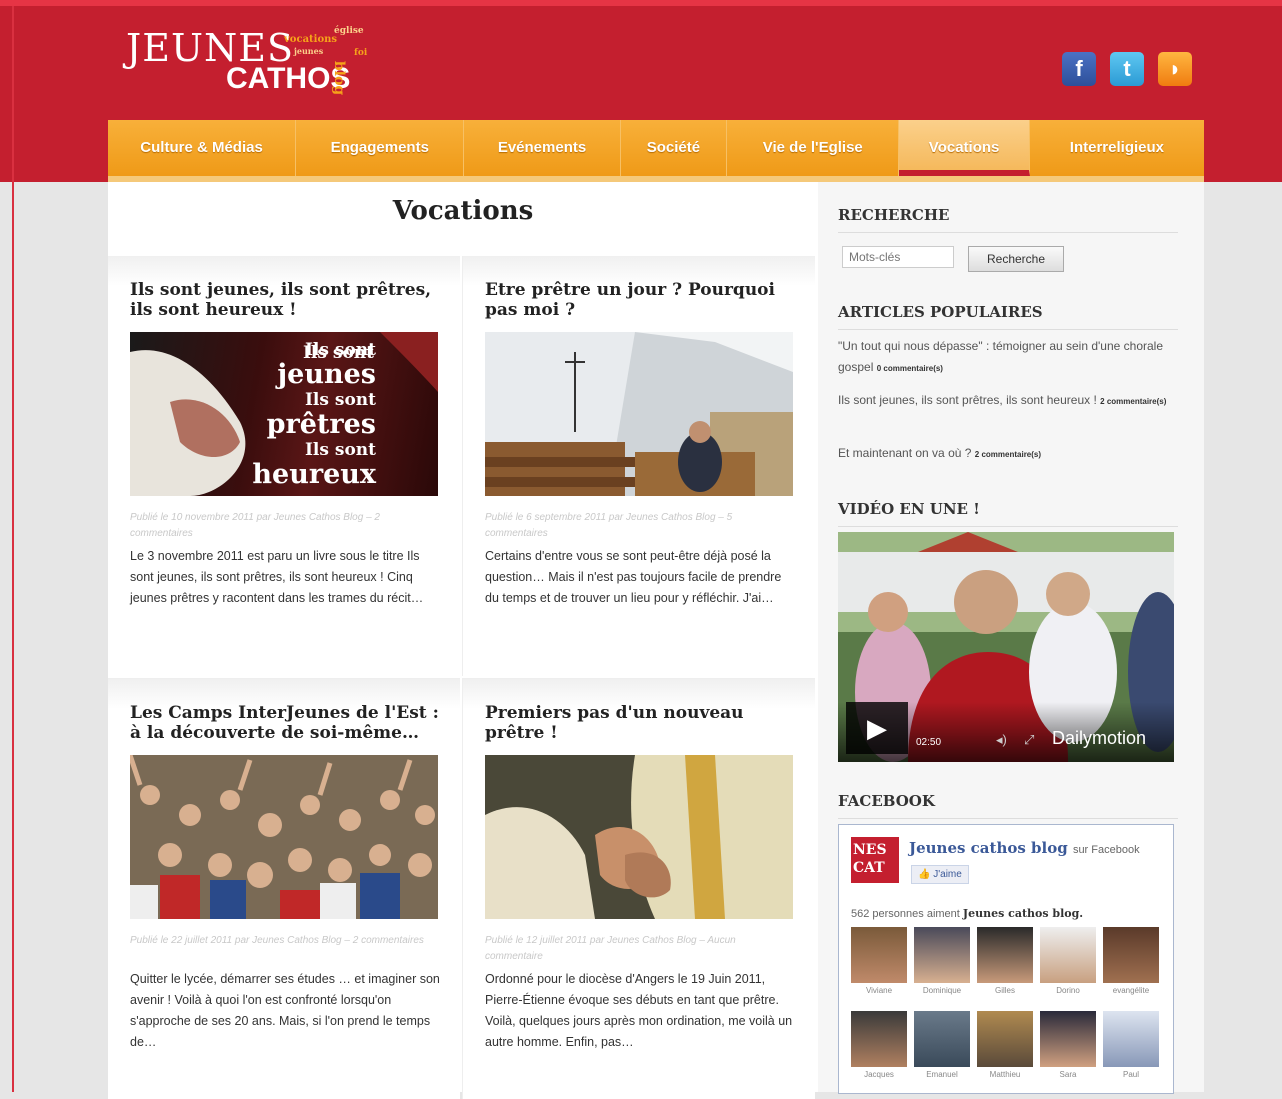 This screenshot has width=1282, height=1099. What do you see at coordinates (1117, 148) in the screenshot?
I see `nav-item-interreligieux: Interreligieux` at bounding box center [1117, 148].